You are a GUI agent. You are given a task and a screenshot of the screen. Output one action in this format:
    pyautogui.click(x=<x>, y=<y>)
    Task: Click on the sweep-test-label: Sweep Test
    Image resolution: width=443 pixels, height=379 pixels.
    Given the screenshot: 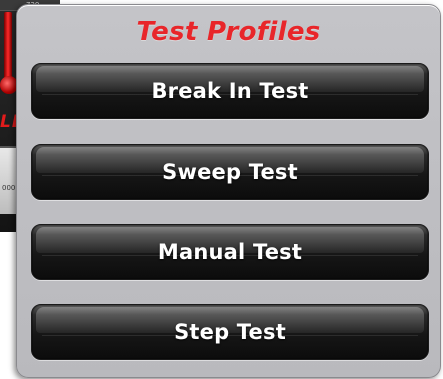 What is the action you would take?
    pyautogui.click(x=230, y=172)
    